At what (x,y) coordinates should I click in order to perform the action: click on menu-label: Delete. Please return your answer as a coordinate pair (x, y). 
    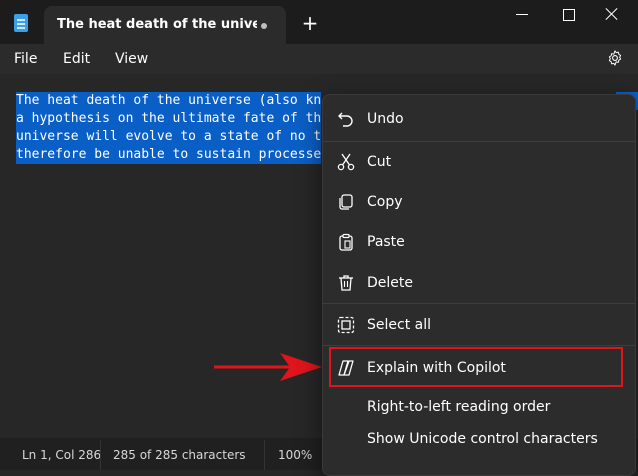
    Looking at the image, I should click on (390, 283).